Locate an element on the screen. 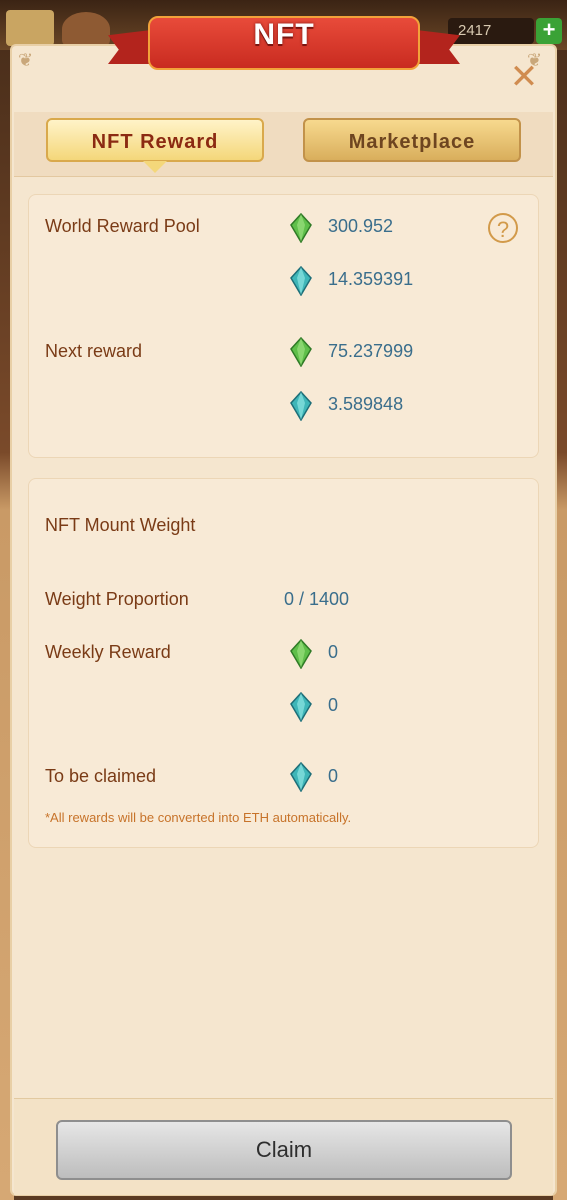 The image size is (567, 1200). active-tab-pointer-icon is located at coordinates (155, 167).